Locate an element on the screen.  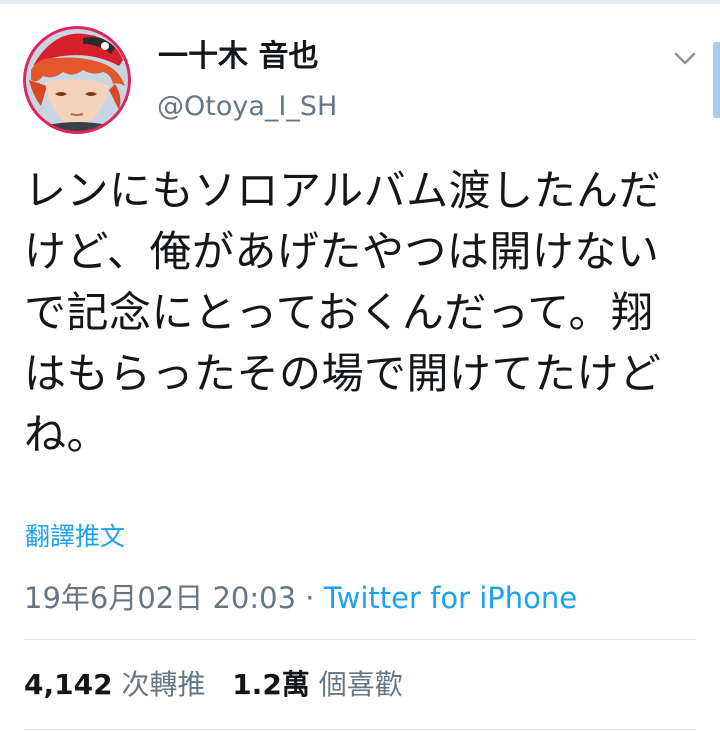
timestamp: 19年6月02日 20:03 is located at coordinates (160, 598).